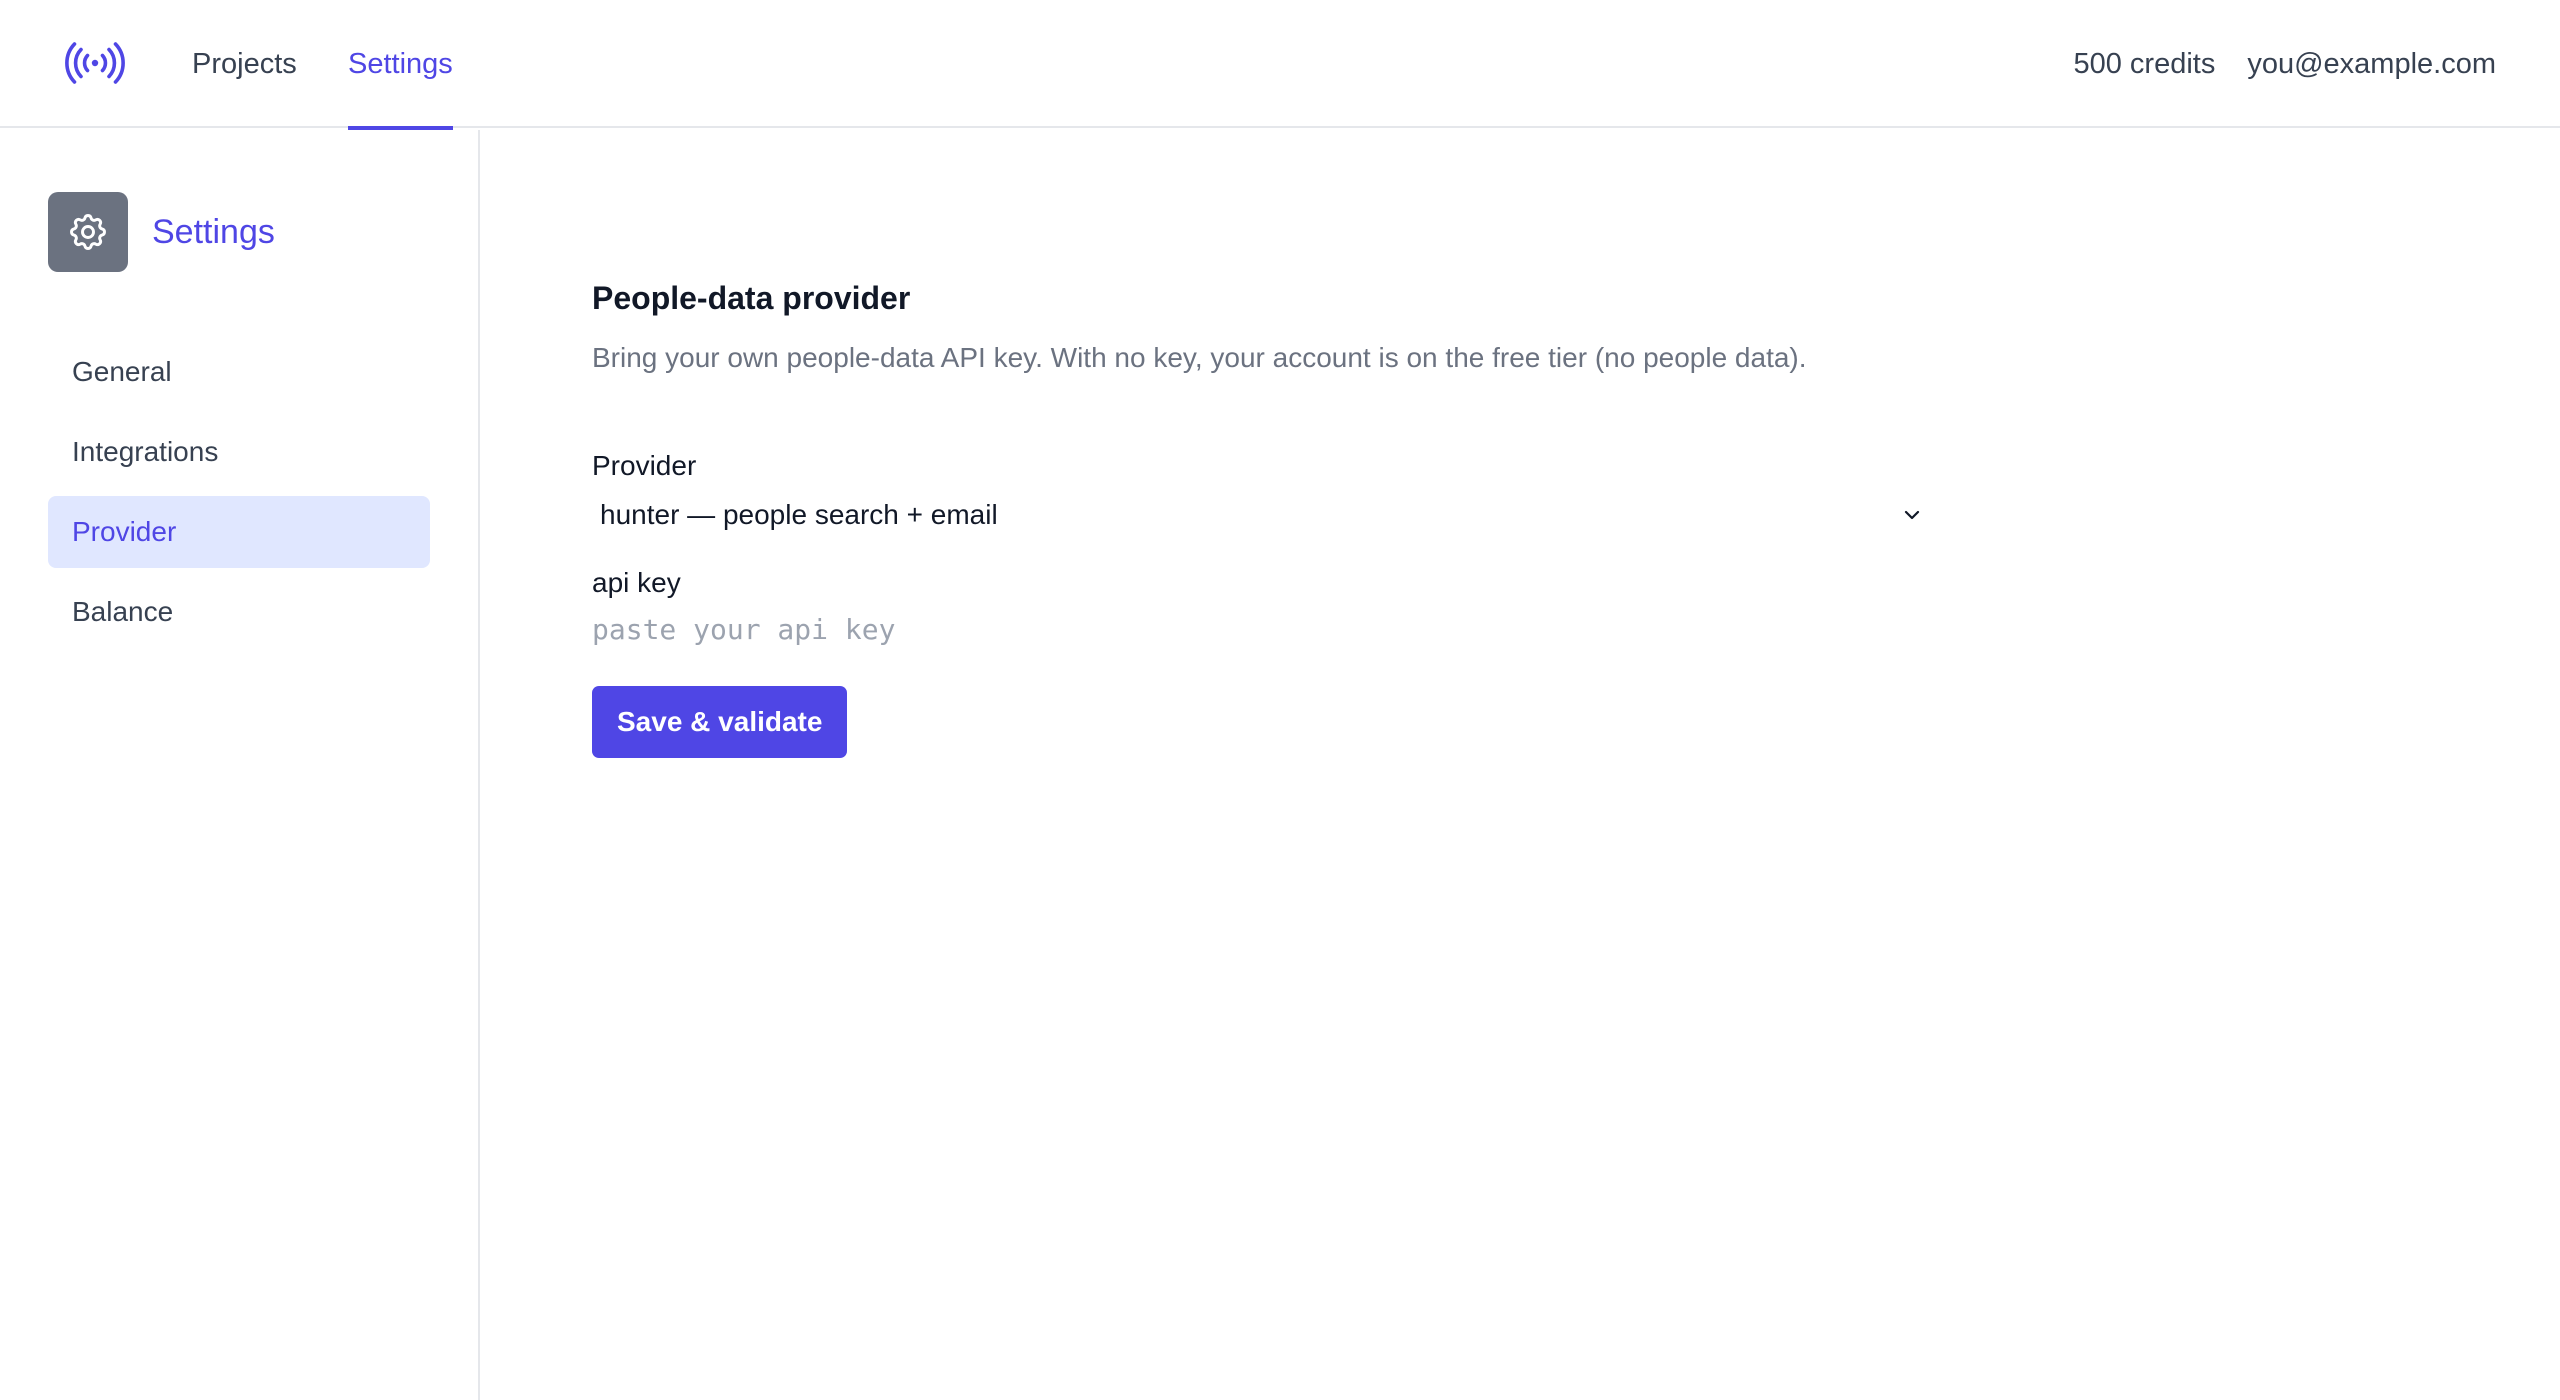 The height and width of the screenshot is (1400, 2560). Describe the element at coordinates (239, 372) in the screenshot. I see `sidebar-item-general: General` at that location.